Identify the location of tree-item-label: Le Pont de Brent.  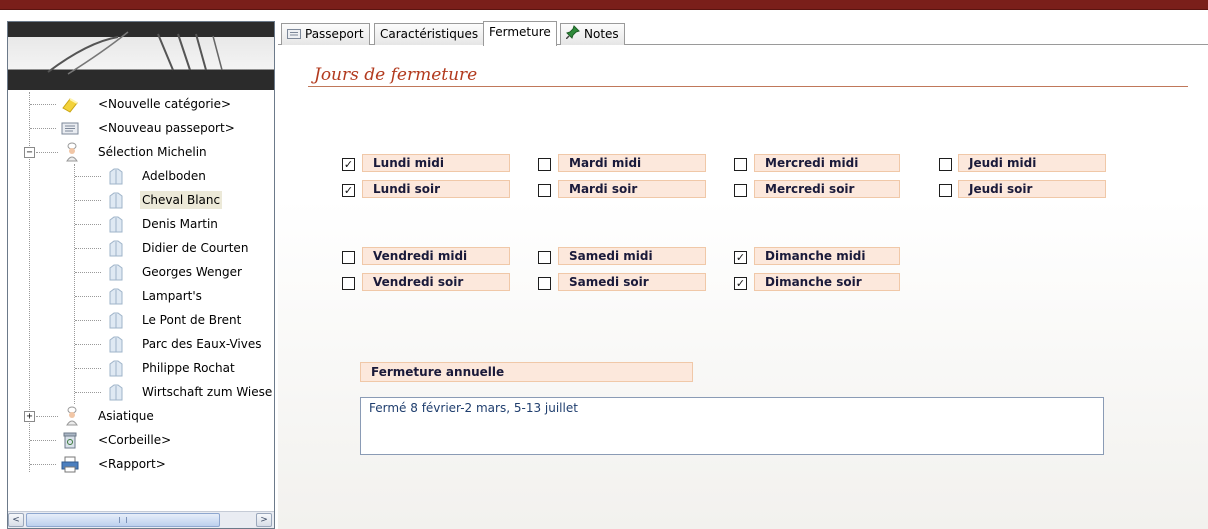
(192, 320).